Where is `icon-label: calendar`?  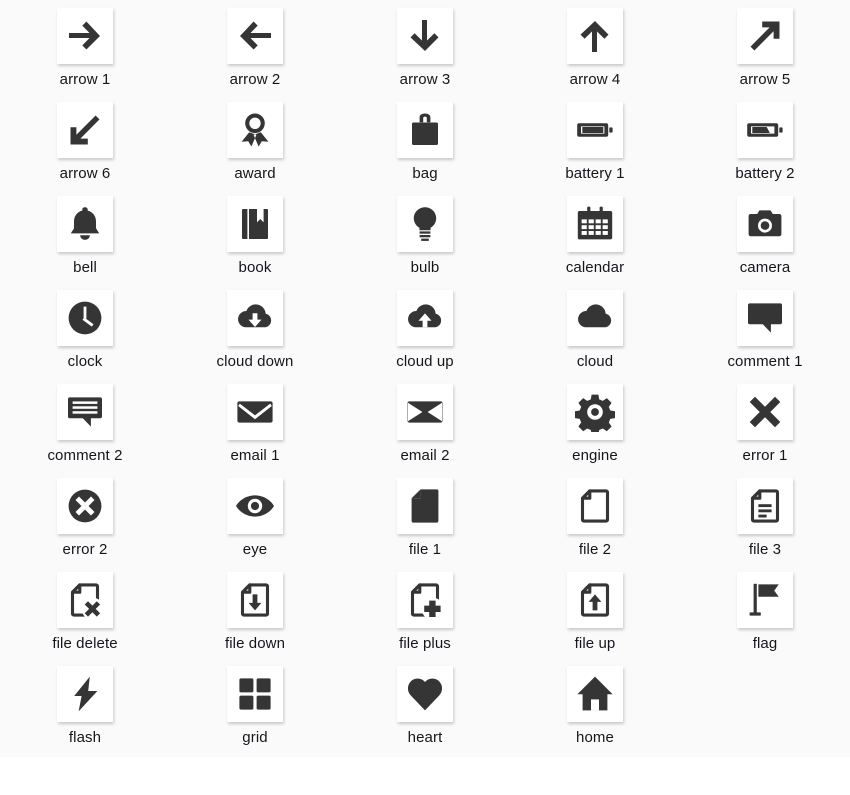 icon-label: calendar is located at coordinates (595, 267).